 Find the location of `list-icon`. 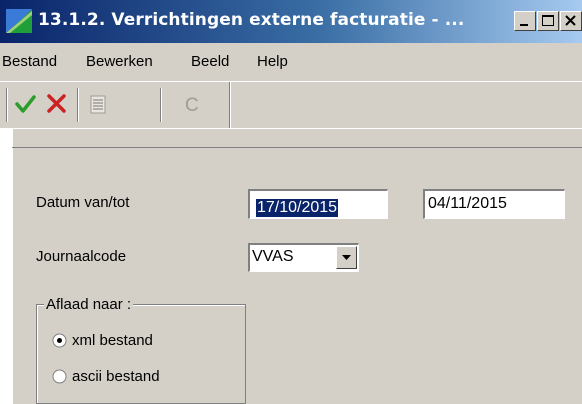

list-icon is located at coordinates (98, 104).